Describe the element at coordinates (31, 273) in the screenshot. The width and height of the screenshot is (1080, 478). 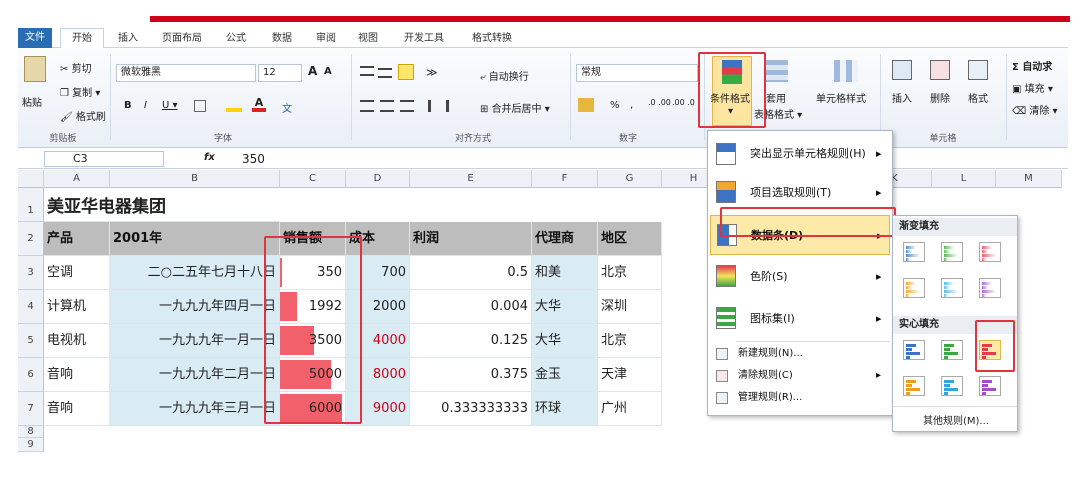
I see `row-header: 3` at that location.